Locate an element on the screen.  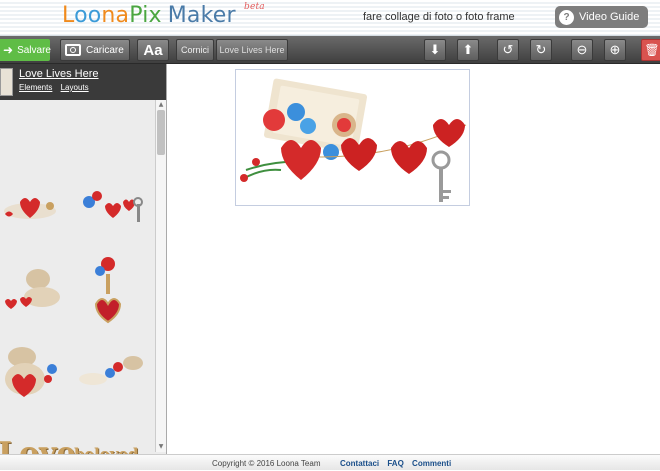
zoom-out-icon: ⊖ is located at coordinates (582, 50).